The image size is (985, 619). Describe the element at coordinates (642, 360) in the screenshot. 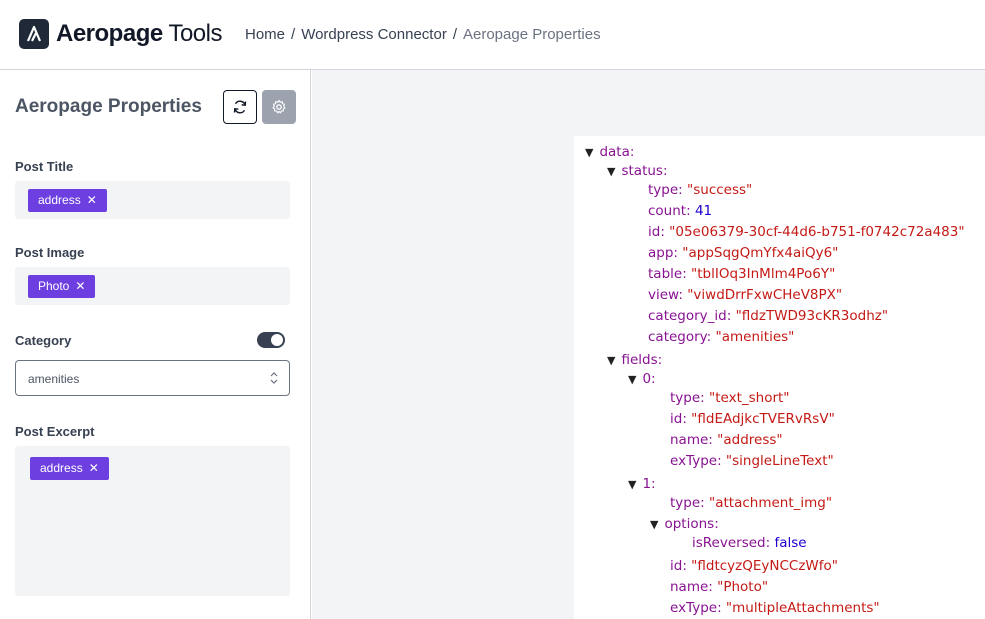

I see `json-key: fields:` at that location.